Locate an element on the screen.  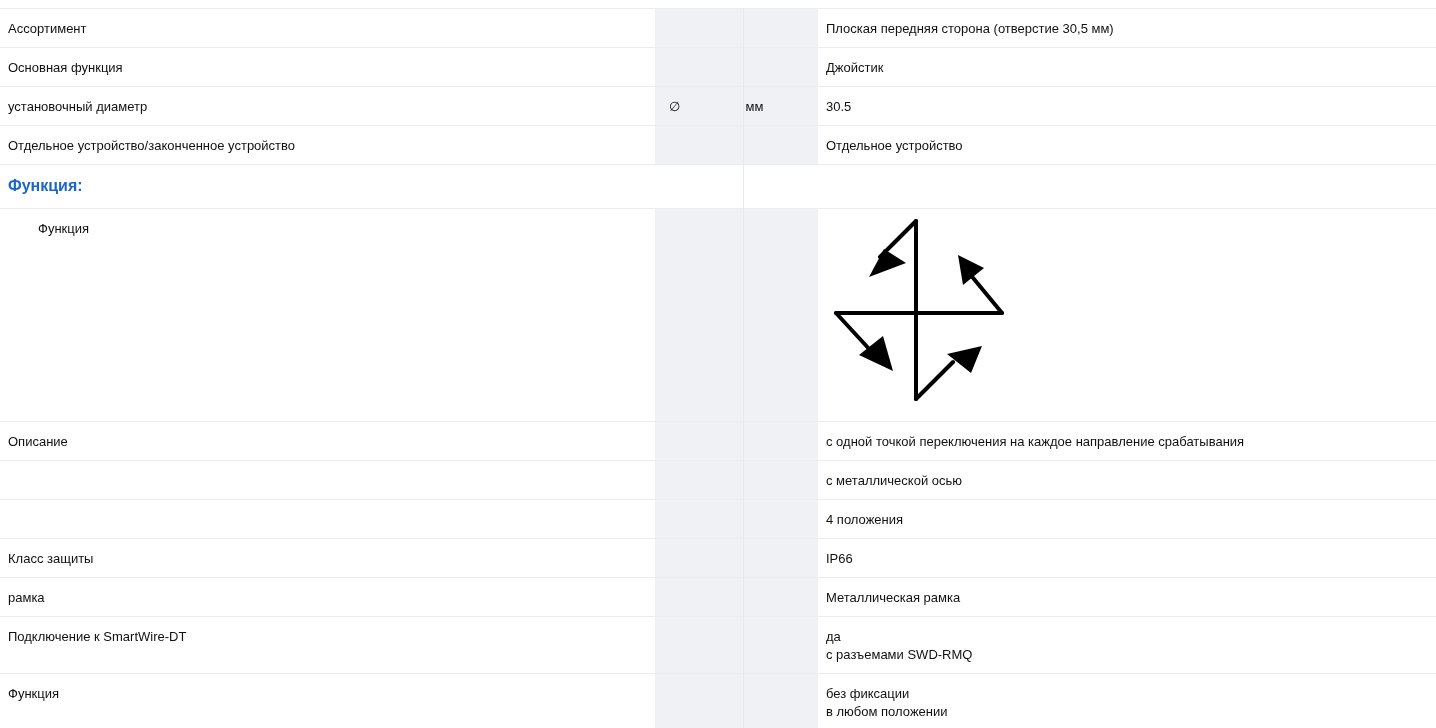
property-value: Отдельное устройство is located at coordinates (895, 146).